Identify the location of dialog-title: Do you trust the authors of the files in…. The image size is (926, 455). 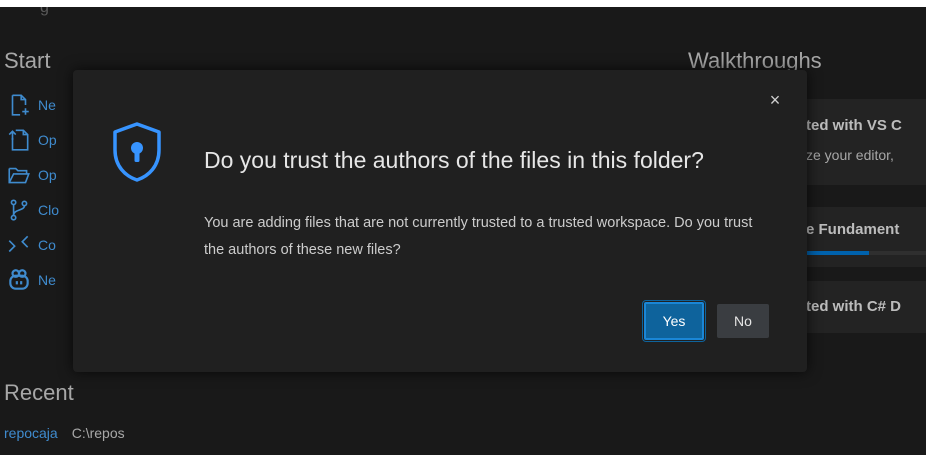
(454, 160).